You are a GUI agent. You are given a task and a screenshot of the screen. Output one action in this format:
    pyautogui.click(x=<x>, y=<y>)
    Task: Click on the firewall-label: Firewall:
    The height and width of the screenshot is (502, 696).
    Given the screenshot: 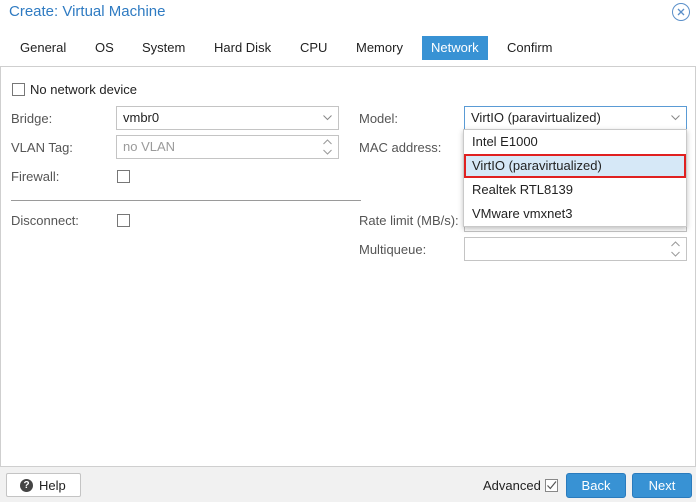 What is the action you would take?
    pyautogui.click(x=35, y=176)
    